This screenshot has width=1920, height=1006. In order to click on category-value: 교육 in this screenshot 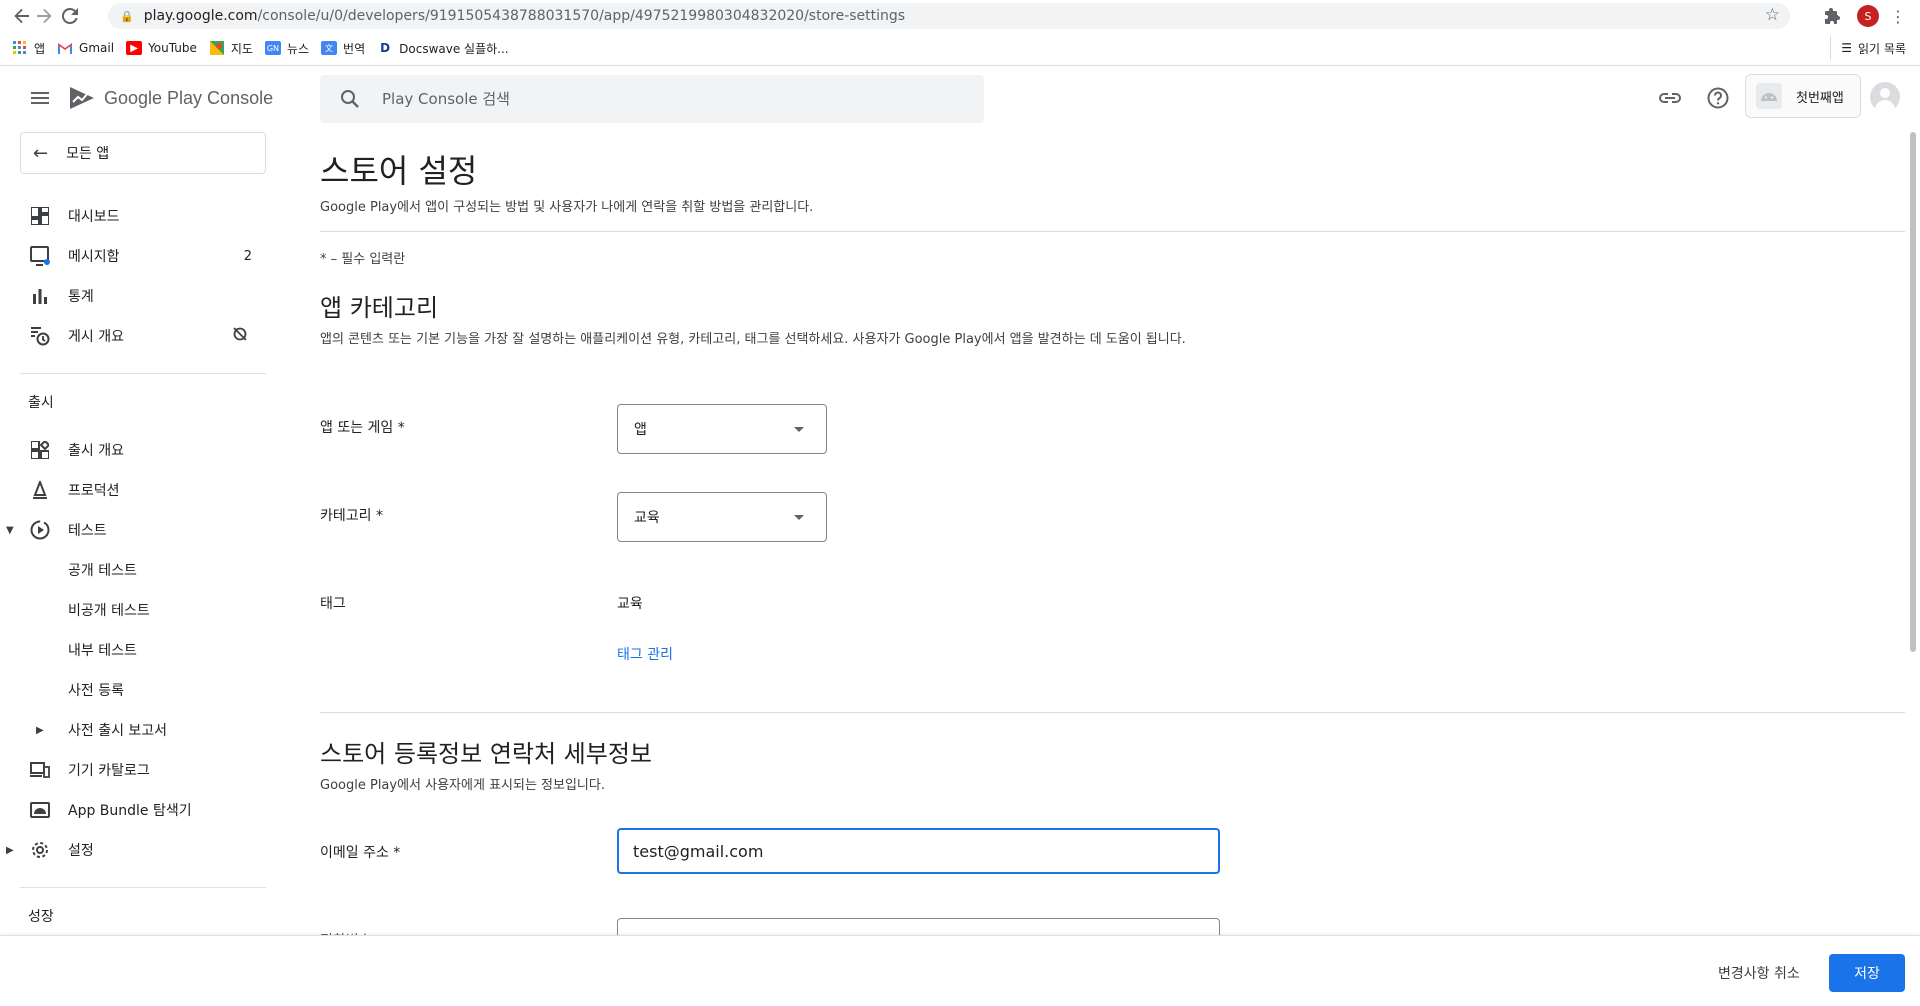, I will do `click(647, 518)`.